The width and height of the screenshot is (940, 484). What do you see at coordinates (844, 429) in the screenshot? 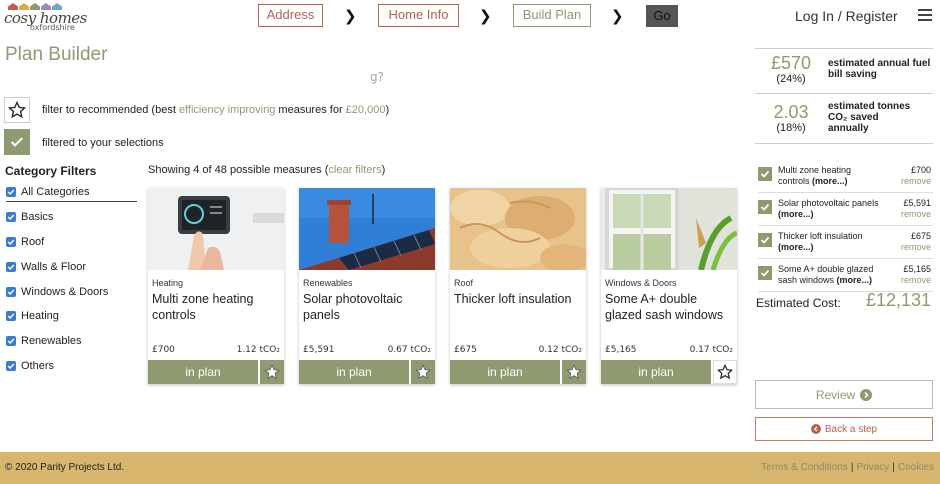
I see `back-a-step-button: Back a step` at bounding box center [844, 429].